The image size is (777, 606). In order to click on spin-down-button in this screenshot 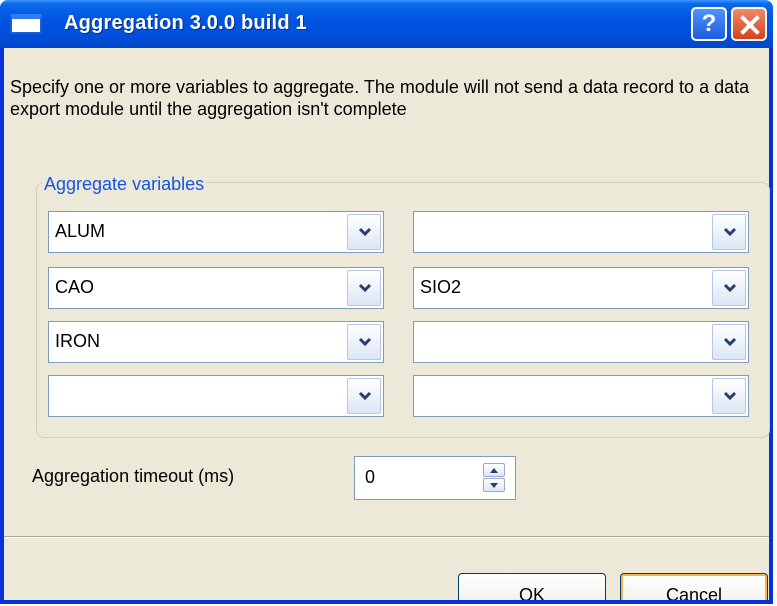, I will do `click(494, 485)`.